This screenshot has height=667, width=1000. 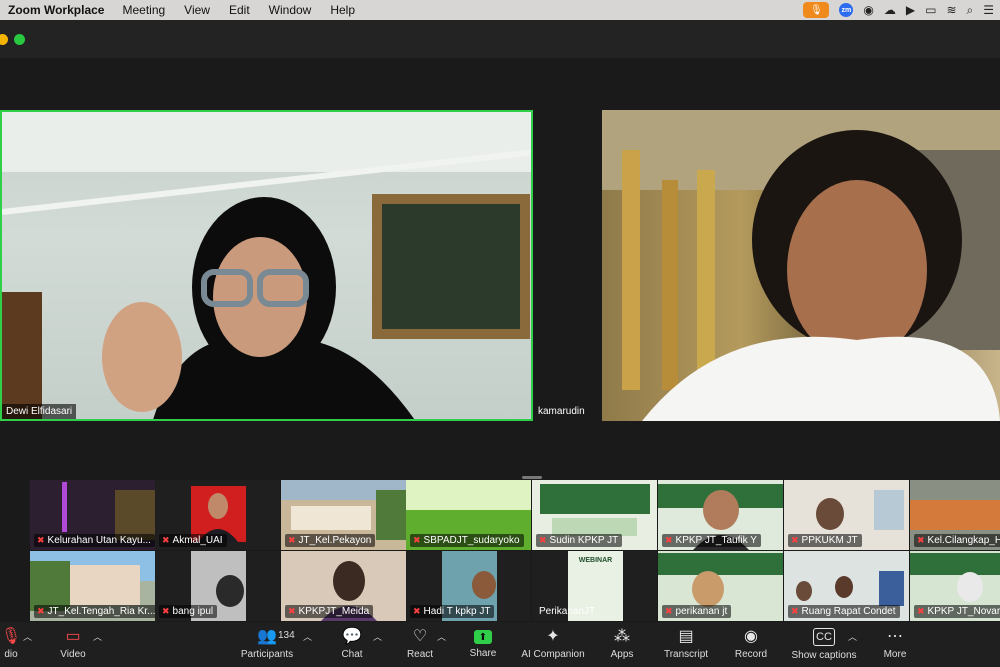 I want to click on captions-options-chevron-icon: ︿, so click(x=852, y=636).